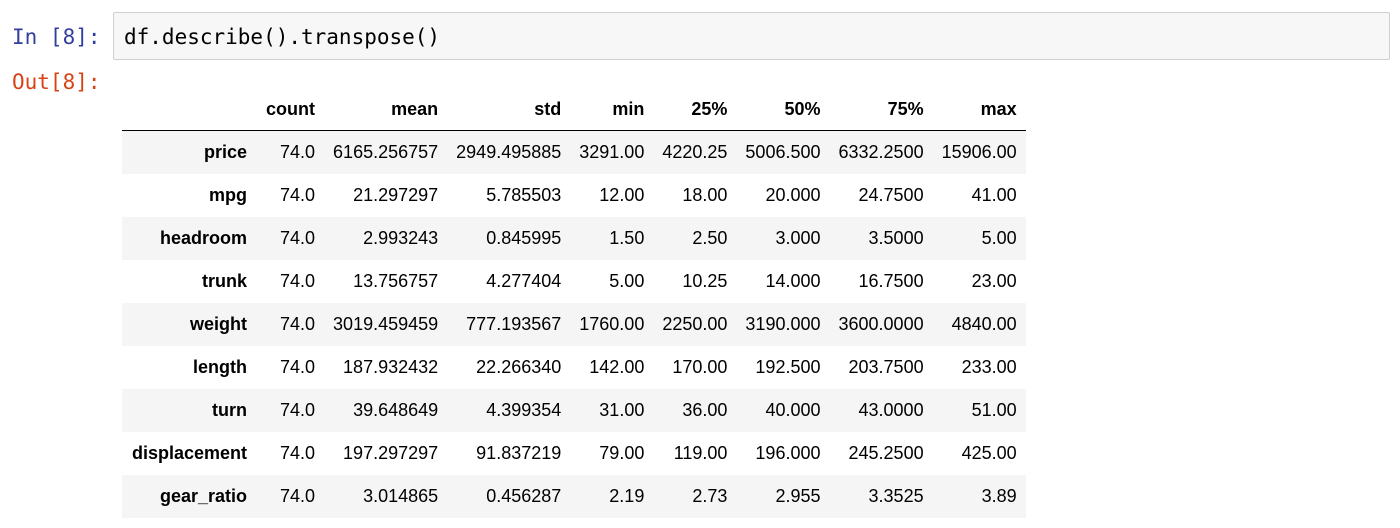  I want to click on table-cell: 2949.495885, so click(509, 151).